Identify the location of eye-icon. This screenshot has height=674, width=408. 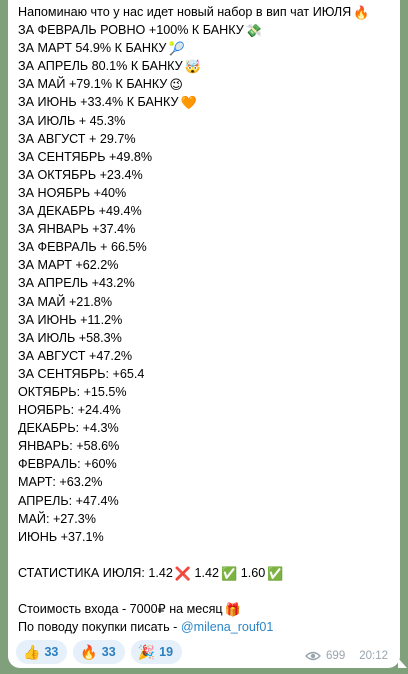
(313, 656).